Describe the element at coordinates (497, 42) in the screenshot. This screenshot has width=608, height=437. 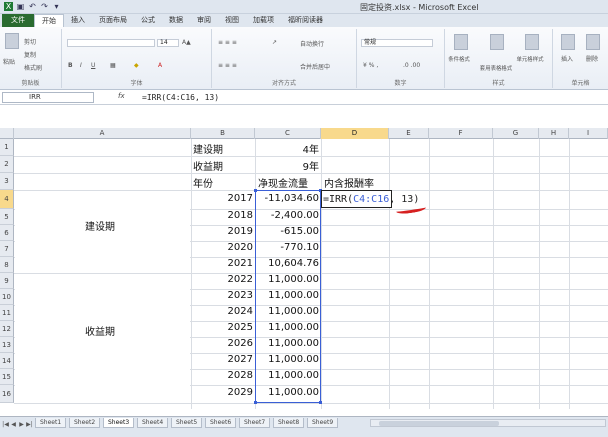
I see `table-format-icon` at that location.